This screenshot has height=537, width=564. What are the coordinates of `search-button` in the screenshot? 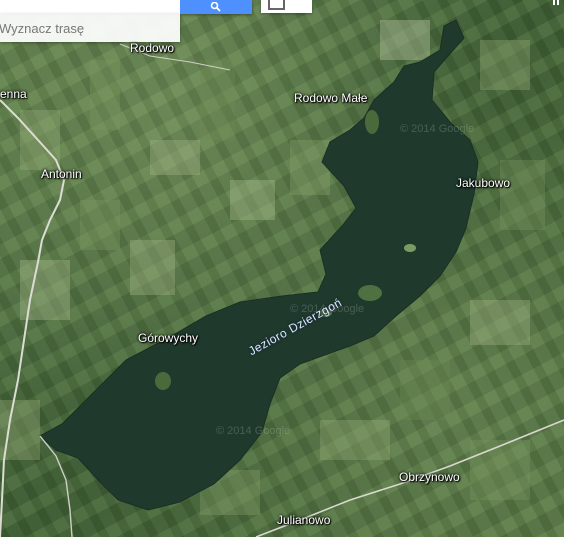 It's located at (216, 7).